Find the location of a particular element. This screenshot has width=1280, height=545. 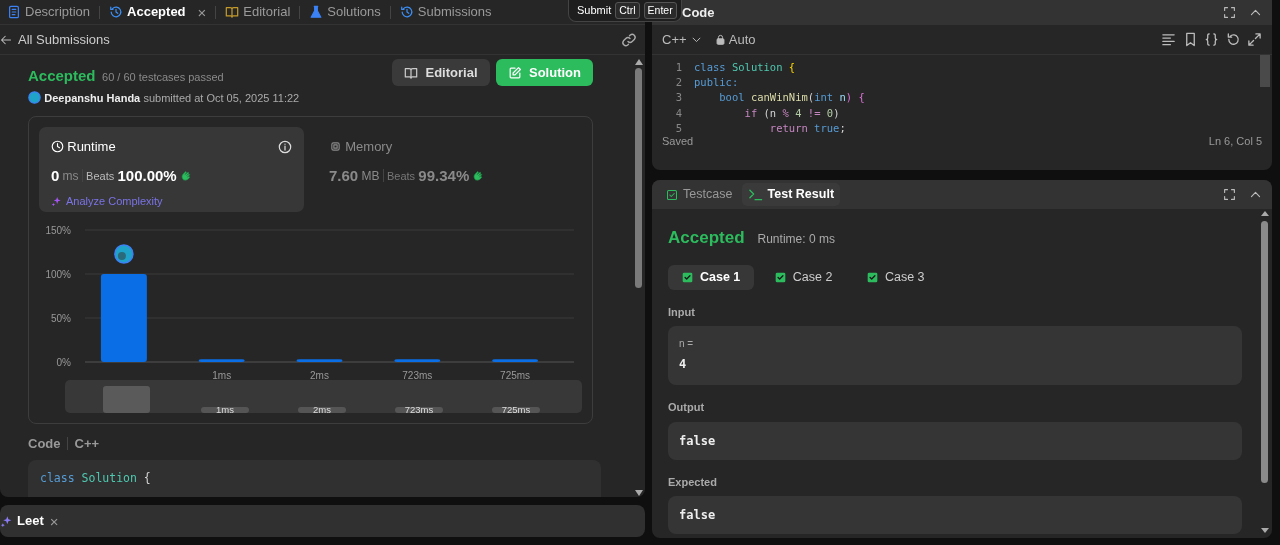

line-number: 3 is located at coordinates (678, 98).